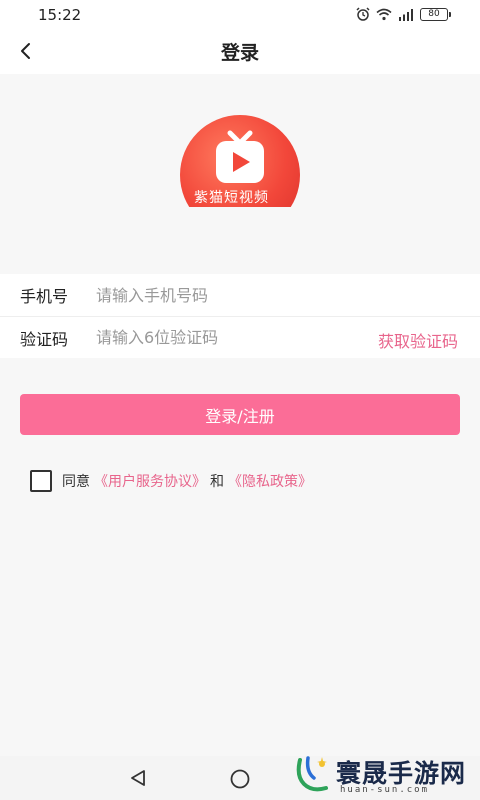 The width and height of the screenshot is (480, 800). What do you see at coordinates (231, 198) in the screenshot?
I see `logo-caption: 紫猫短视频` at bounding box center [231, 198].